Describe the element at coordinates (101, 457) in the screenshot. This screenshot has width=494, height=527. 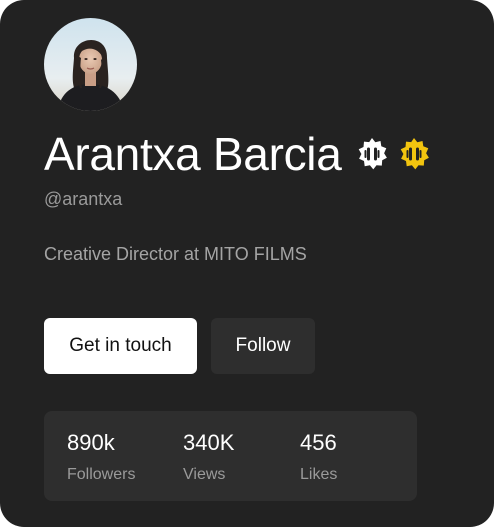
I see `stat-followers: 890k Followers` at that location.